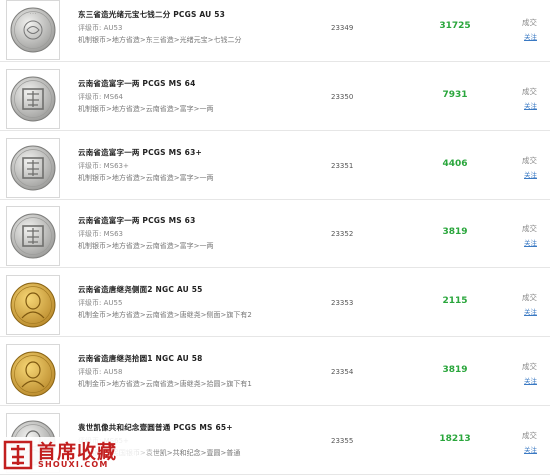 The image size is (550, 475). I want to click on hammer-price: 18213, so click(455, 439).